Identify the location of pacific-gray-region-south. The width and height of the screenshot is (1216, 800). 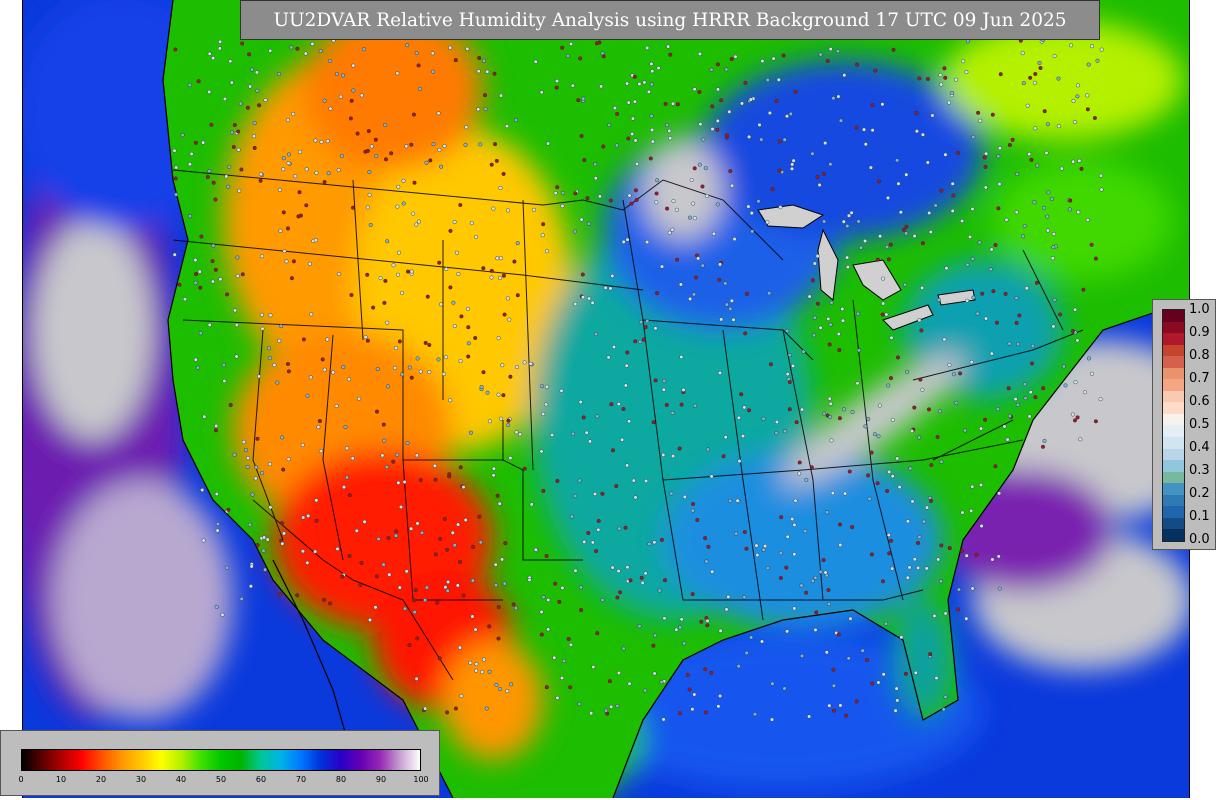
(143, 600).